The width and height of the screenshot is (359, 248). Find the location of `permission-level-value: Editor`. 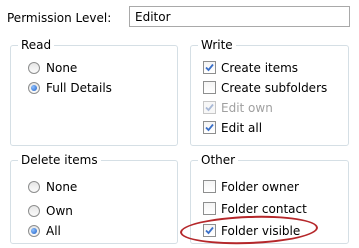

permission-level-value: Editor is located at coordinates (153, 17).